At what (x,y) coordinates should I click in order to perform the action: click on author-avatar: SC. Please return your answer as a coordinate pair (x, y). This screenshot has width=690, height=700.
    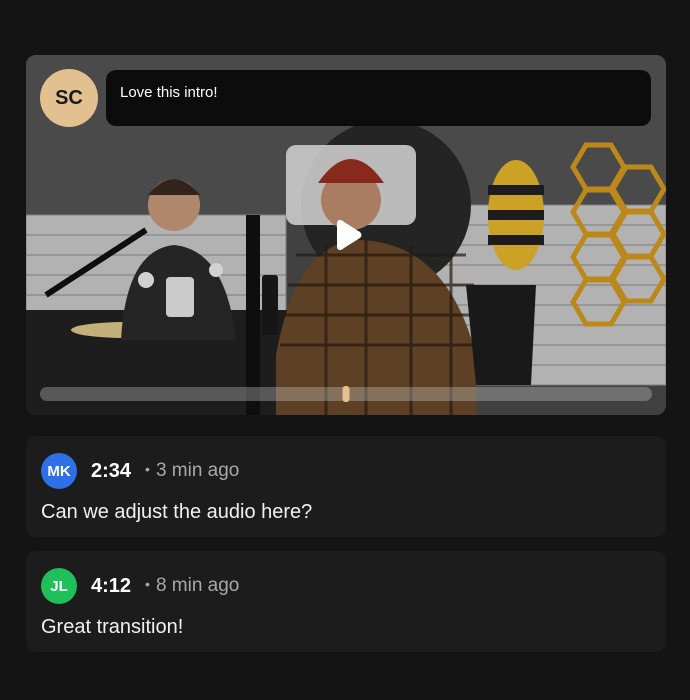
    Looking at the image, I should click on (69, 98).